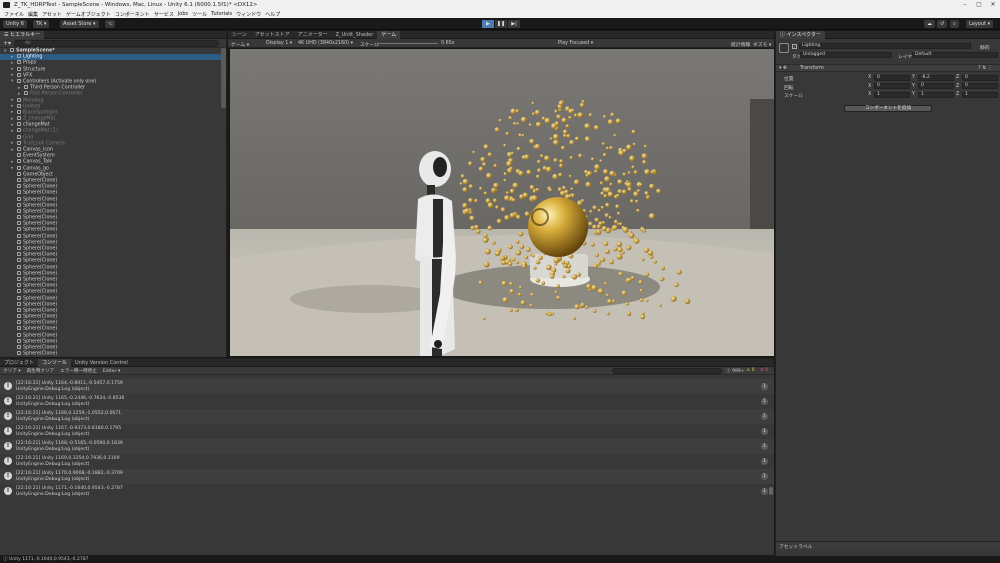  What do you see at coordinates (762, 44) in the screenshot?
I see `gizmos-dropdown: ギズモ ▾` at bounding box center [762, 44].